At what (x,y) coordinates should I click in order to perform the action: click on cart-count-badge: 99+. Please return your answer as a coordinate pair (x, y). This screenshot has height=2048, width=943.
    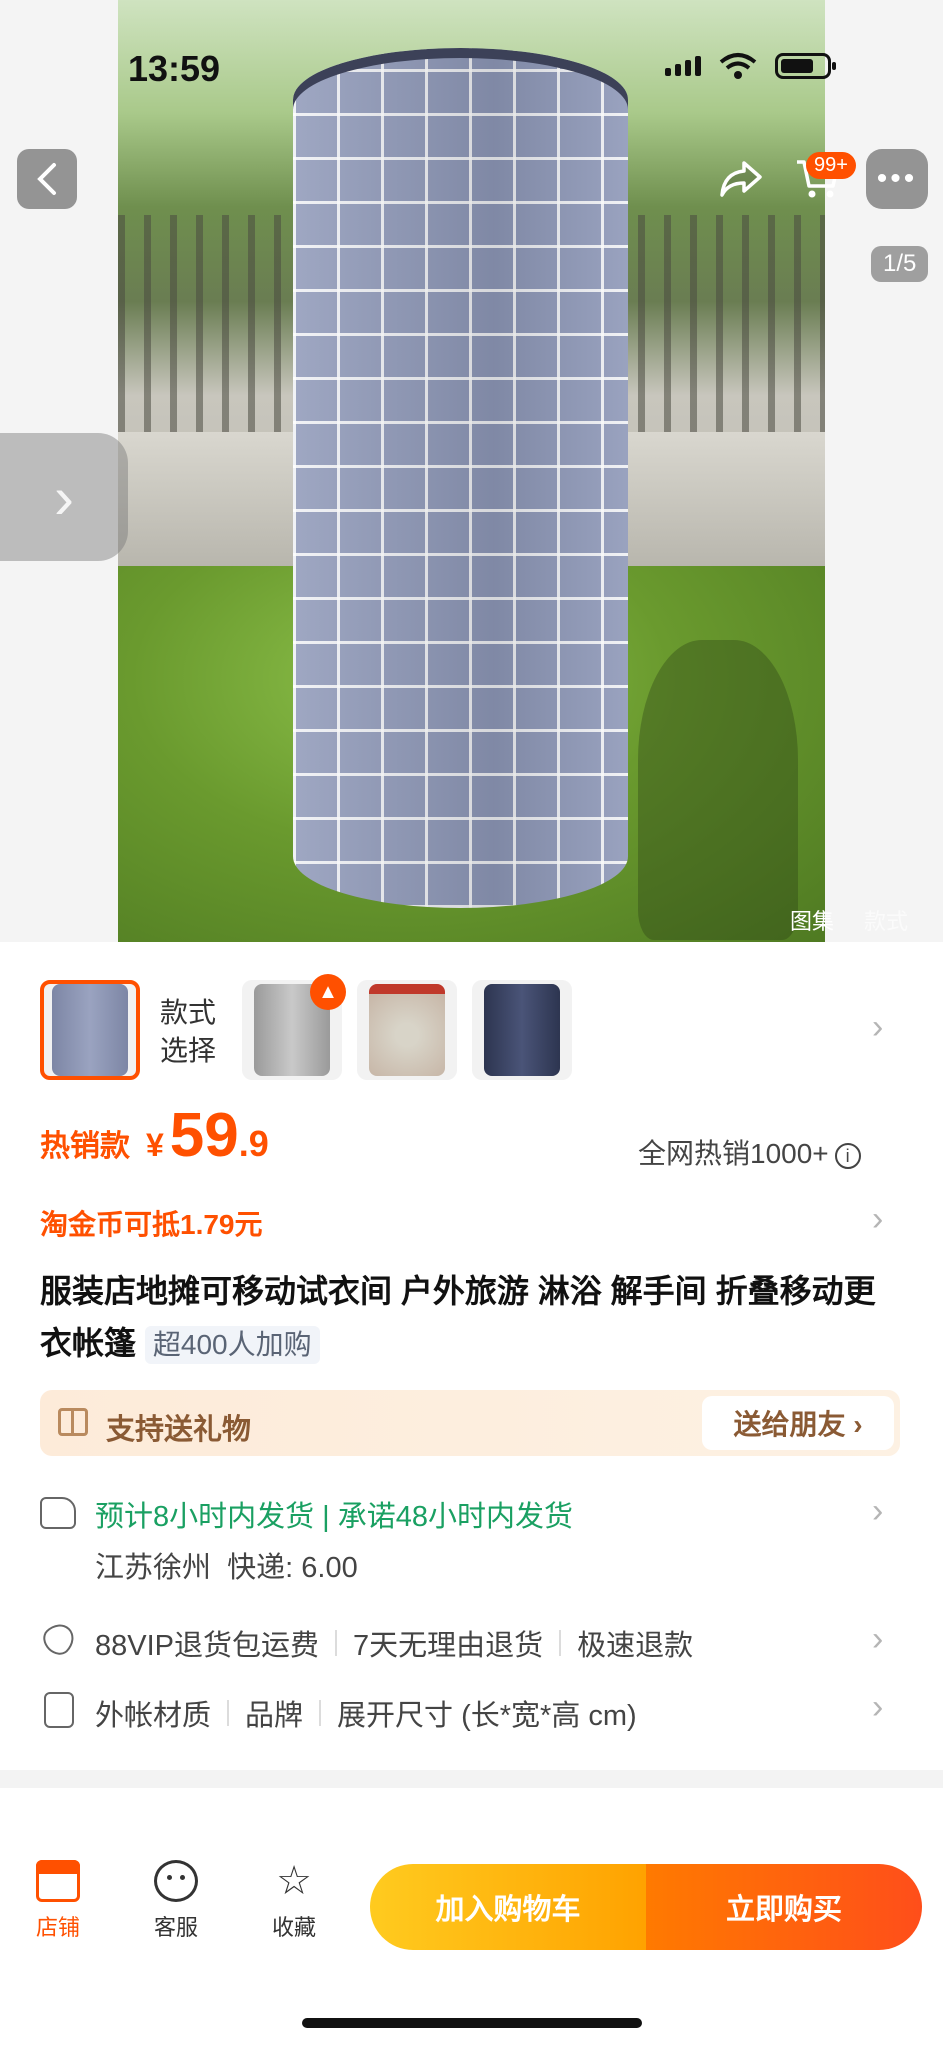
    Looking at the image, I should click on (831, 165).